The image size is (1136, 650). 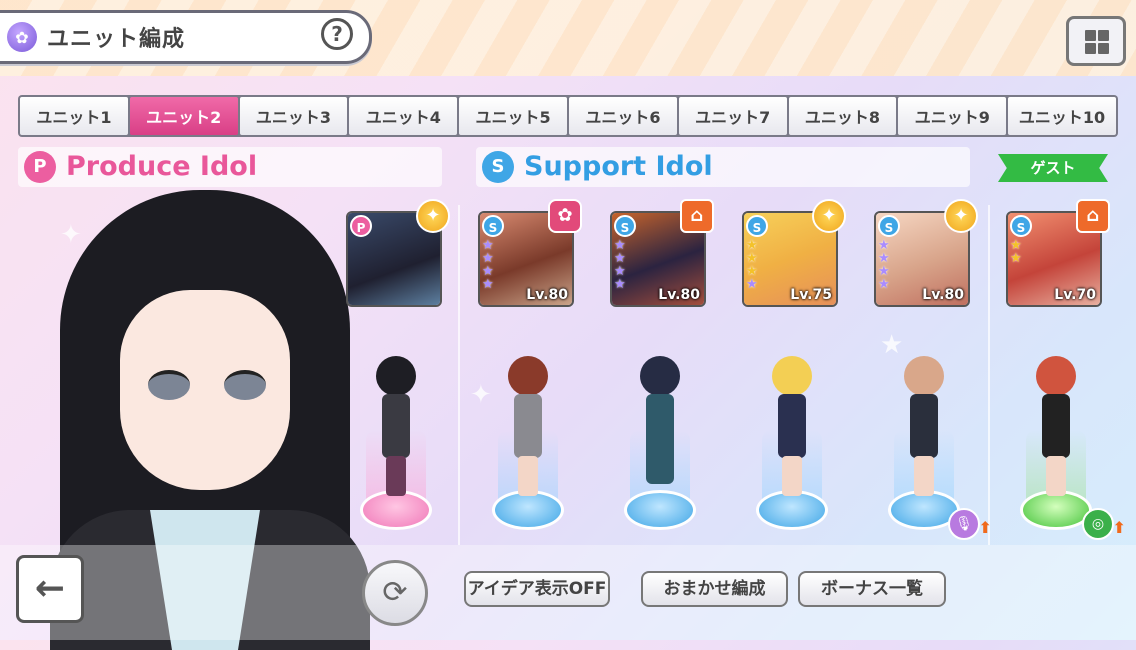 I want to click on back-button: ←, so click(x=50, y=589).